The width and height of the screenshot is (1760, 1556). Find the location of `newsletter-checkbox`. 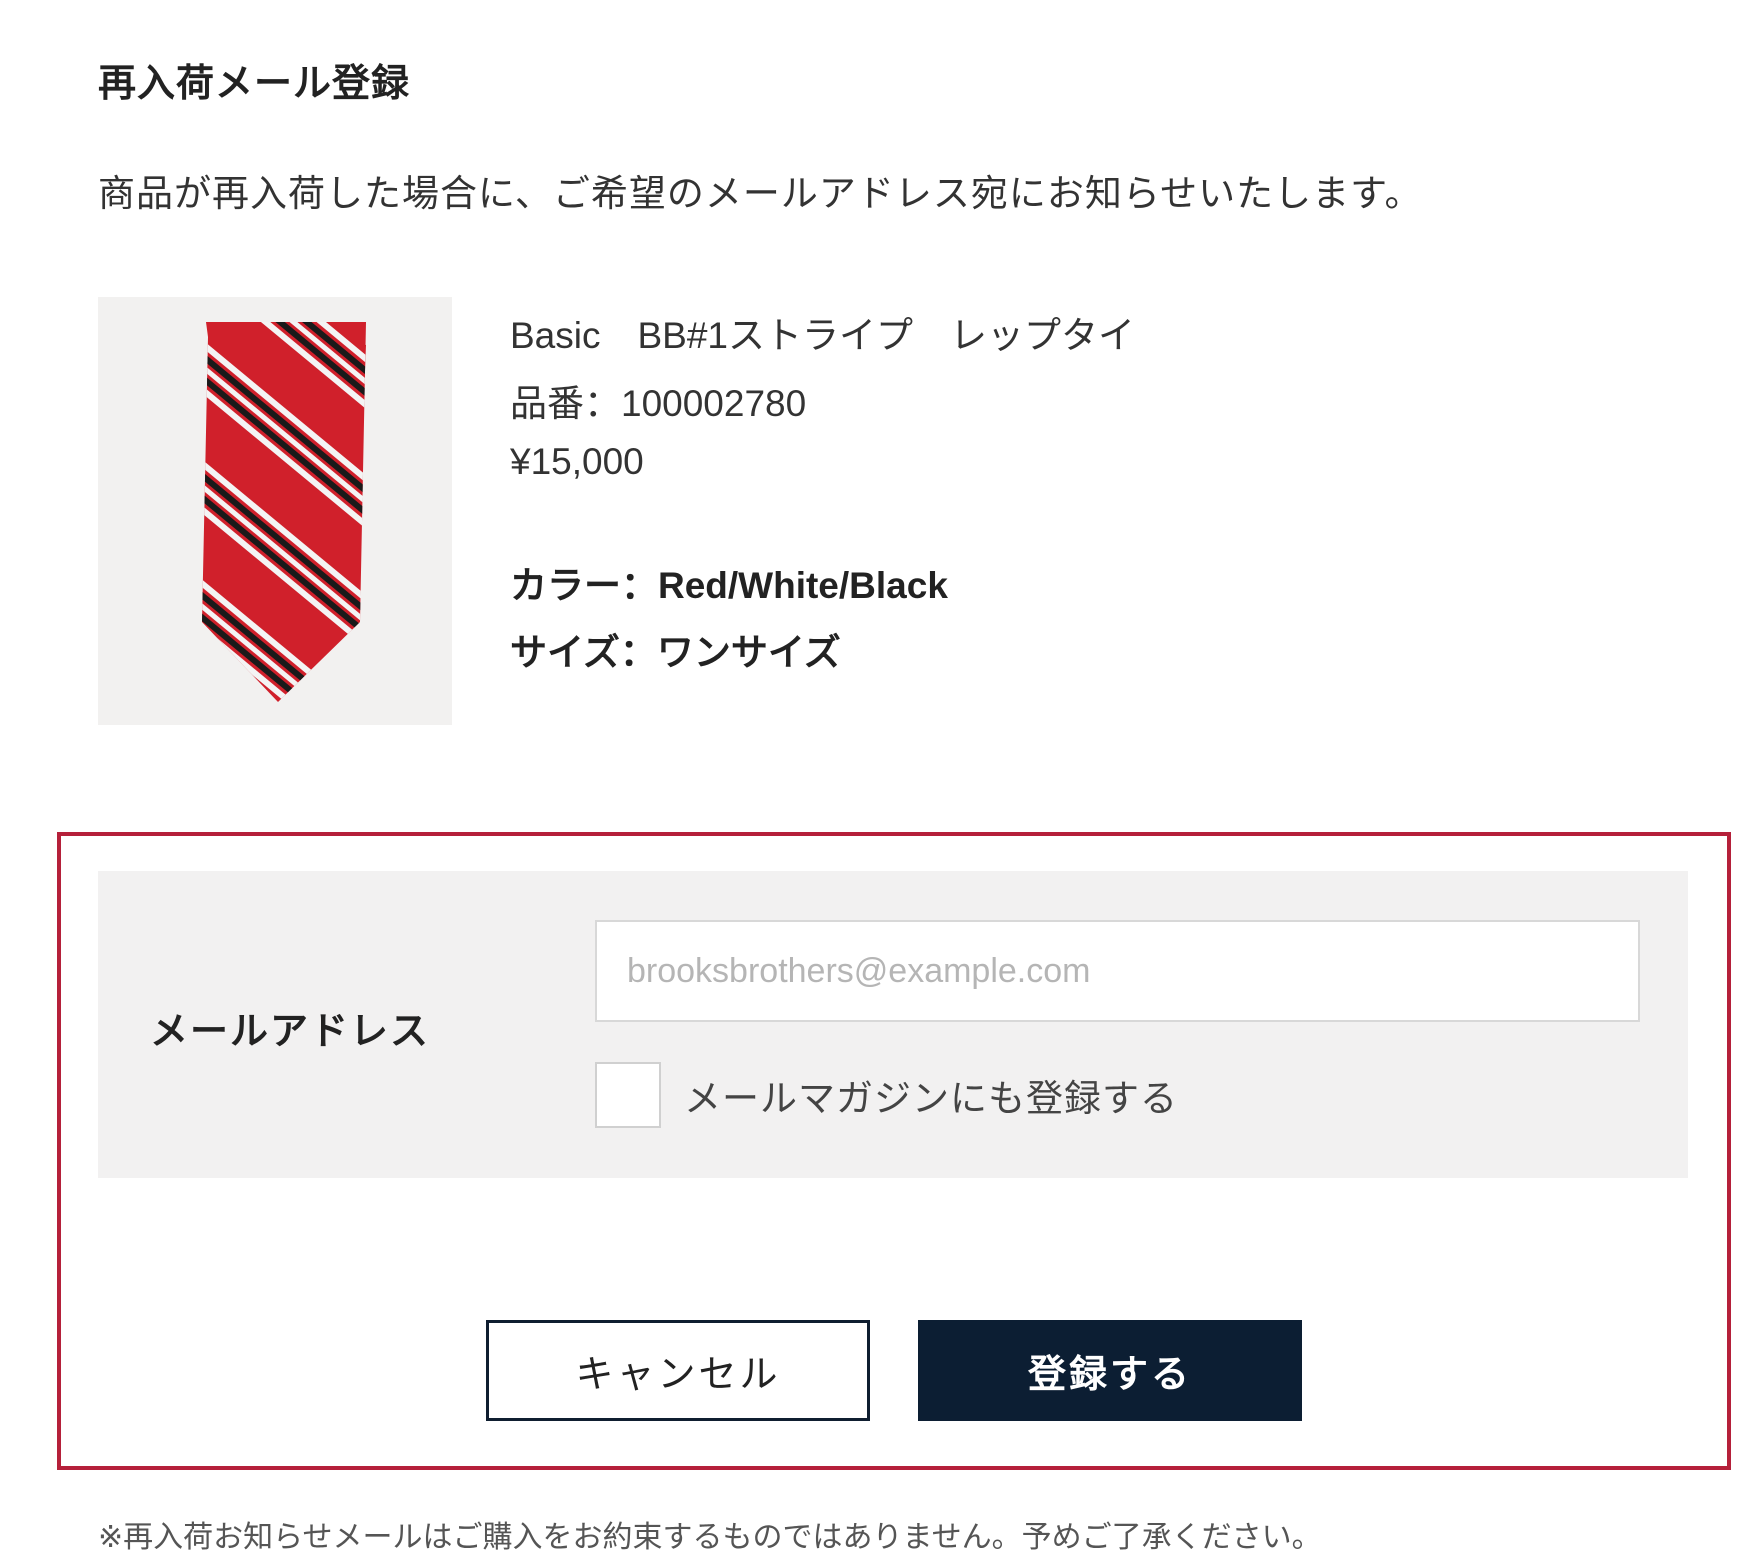

newsletter-checkbox is located at coordinates (628, 1095).